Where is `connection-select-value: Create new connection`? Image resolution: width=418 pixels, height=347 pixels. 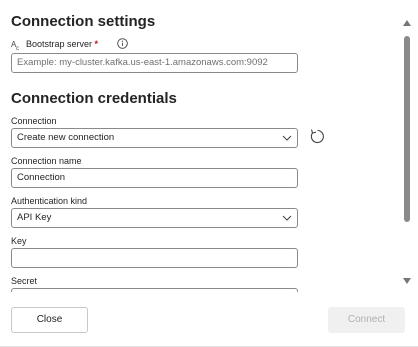
connection-select-value: Create new connection is located at coordinates (66, 137).